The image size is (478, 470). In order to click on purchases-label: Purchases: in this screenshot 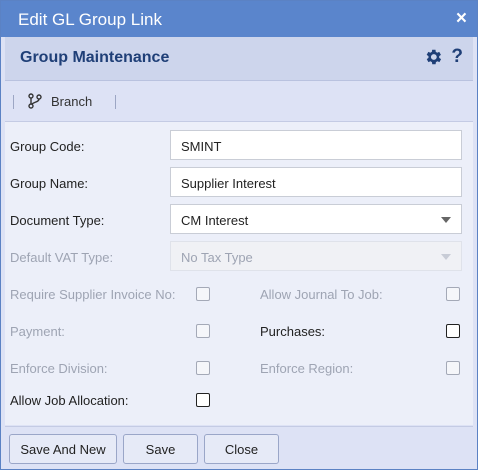, I will do `click(293, 331)`.